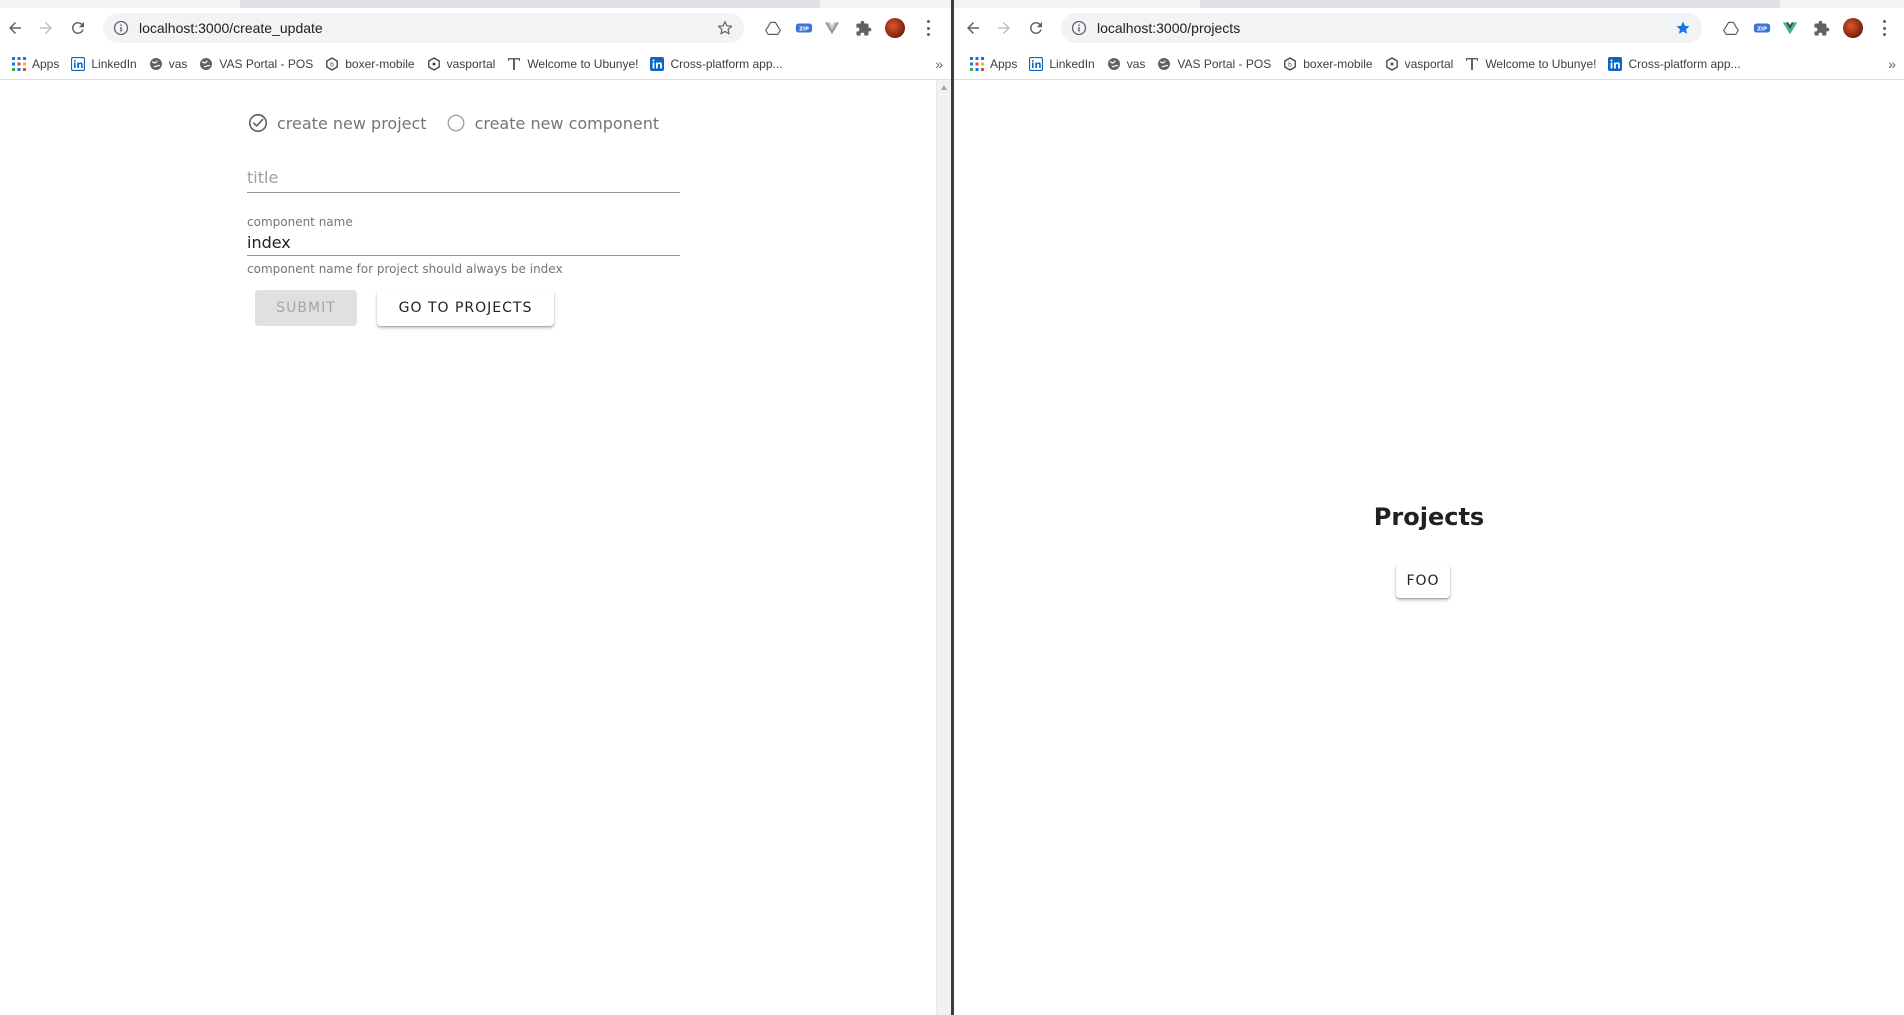  What do you see at coordinates (258, 123) in the screenshot?
I see `check-circle-icon` at bounding box center [258, 123].